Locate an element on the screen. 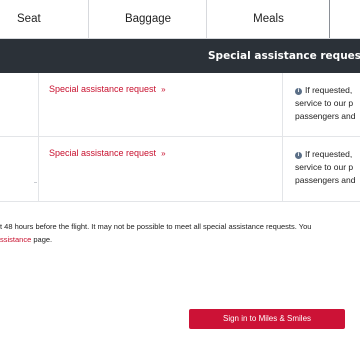 This screenshot has height=360, width=360. tab-bar: Seat Baggage Meals is located at coordinates (180, 19).